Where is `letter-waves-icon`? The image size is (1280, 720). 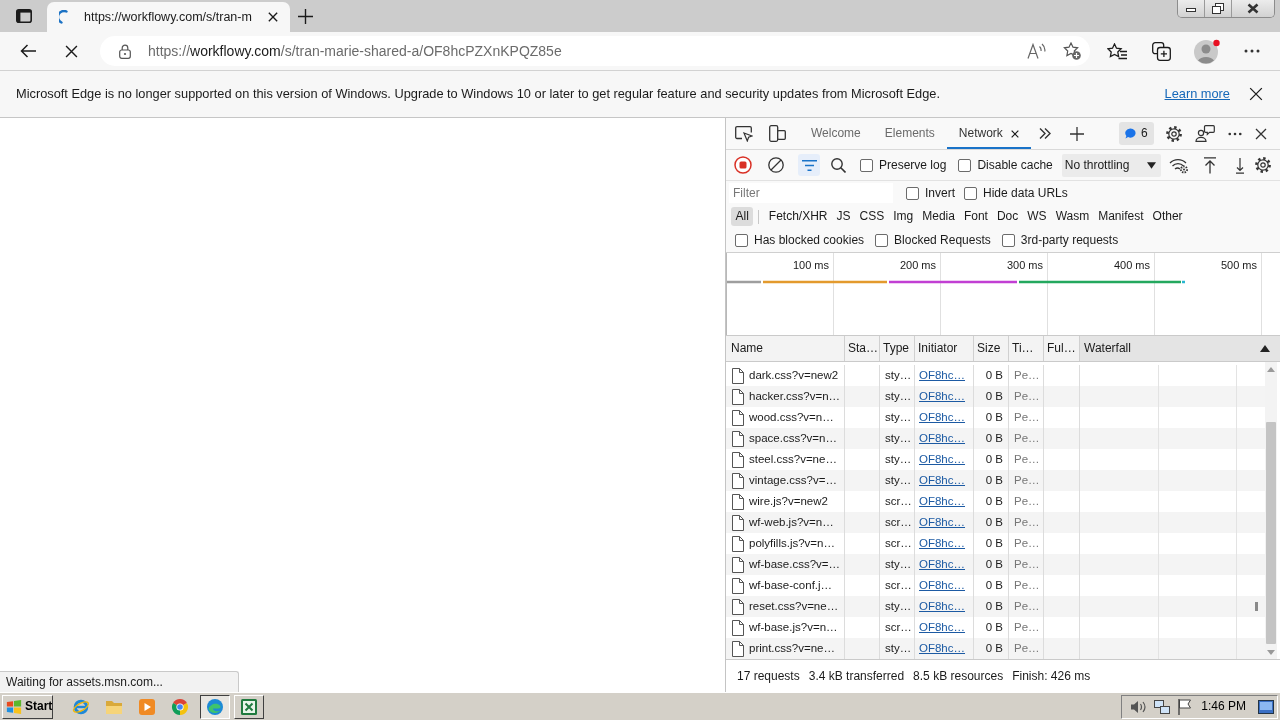
letter-waves-icon is located at coordinates (1036, 51).